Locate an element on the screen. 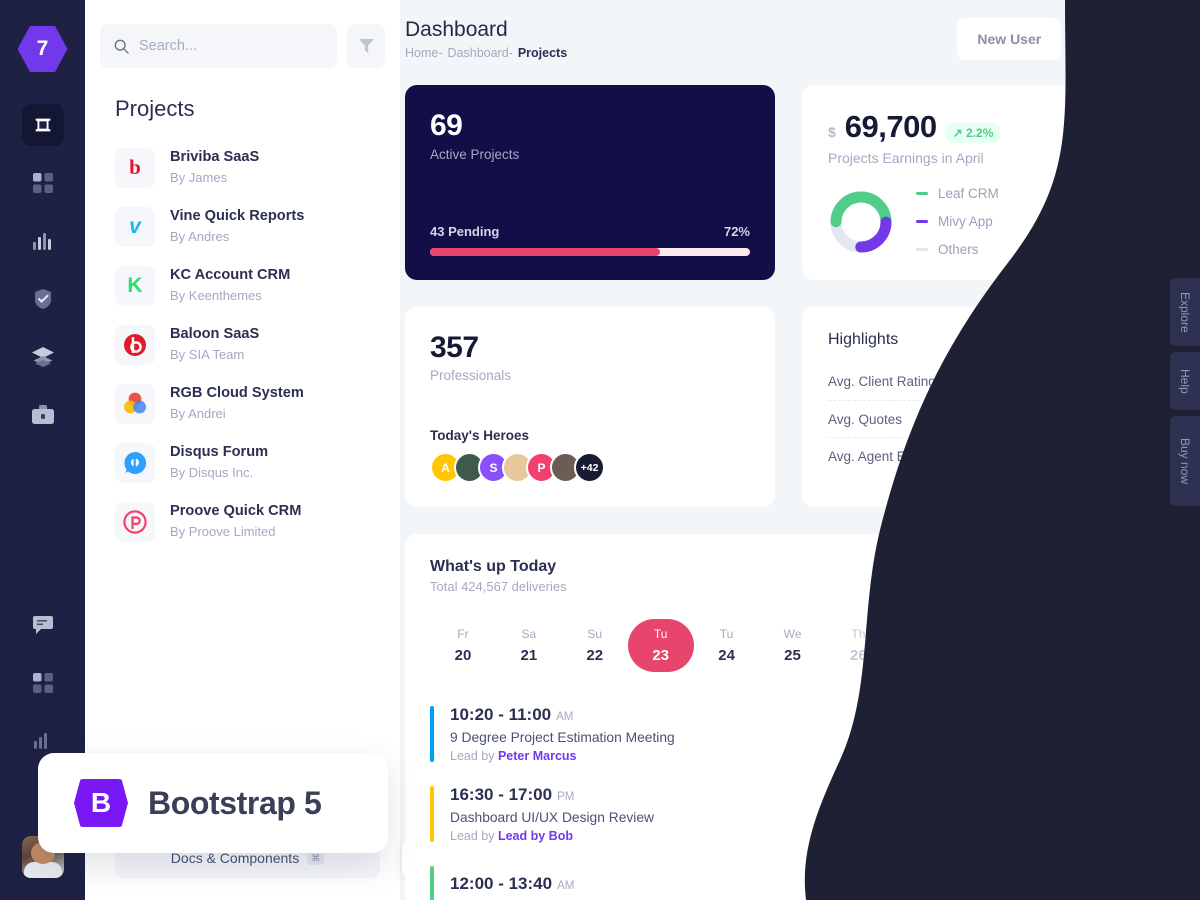  list-item: Disqus Forum By Disqus Inc. is located at coordinates (257, 462).